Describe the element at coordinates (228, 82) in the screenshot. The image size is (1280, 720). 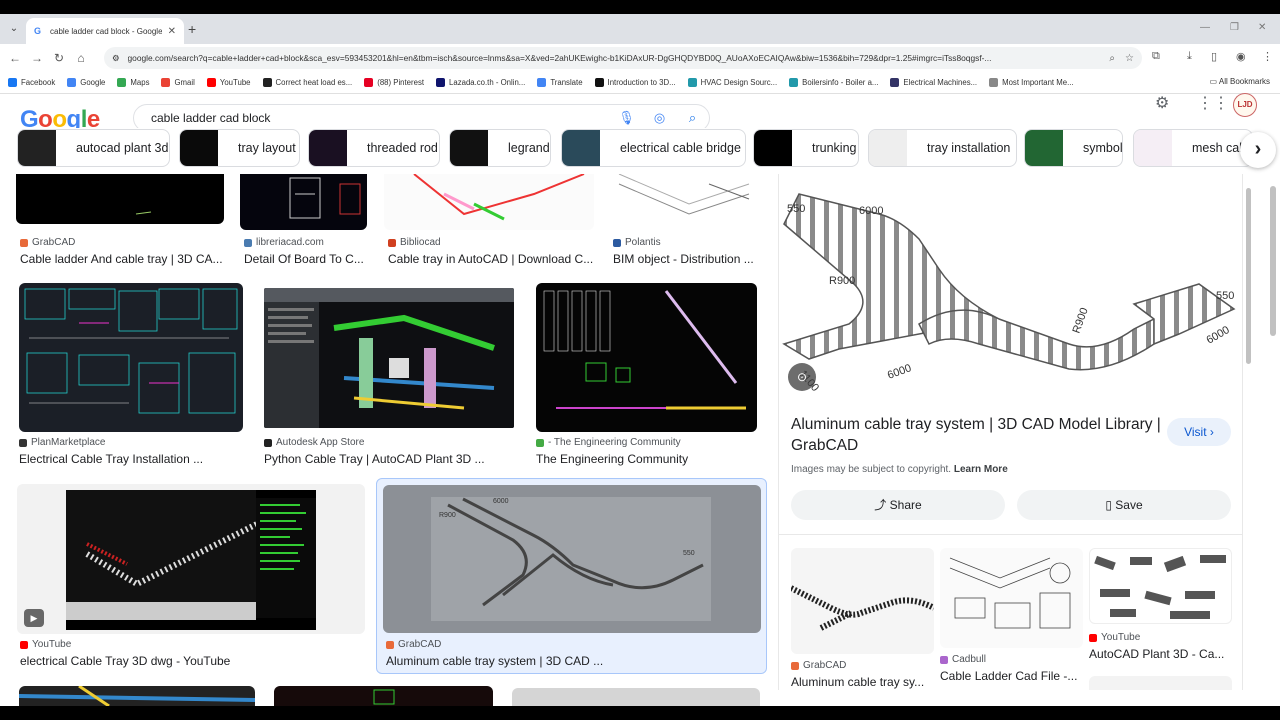
I see `bookmark-item: YouTube` at that location.